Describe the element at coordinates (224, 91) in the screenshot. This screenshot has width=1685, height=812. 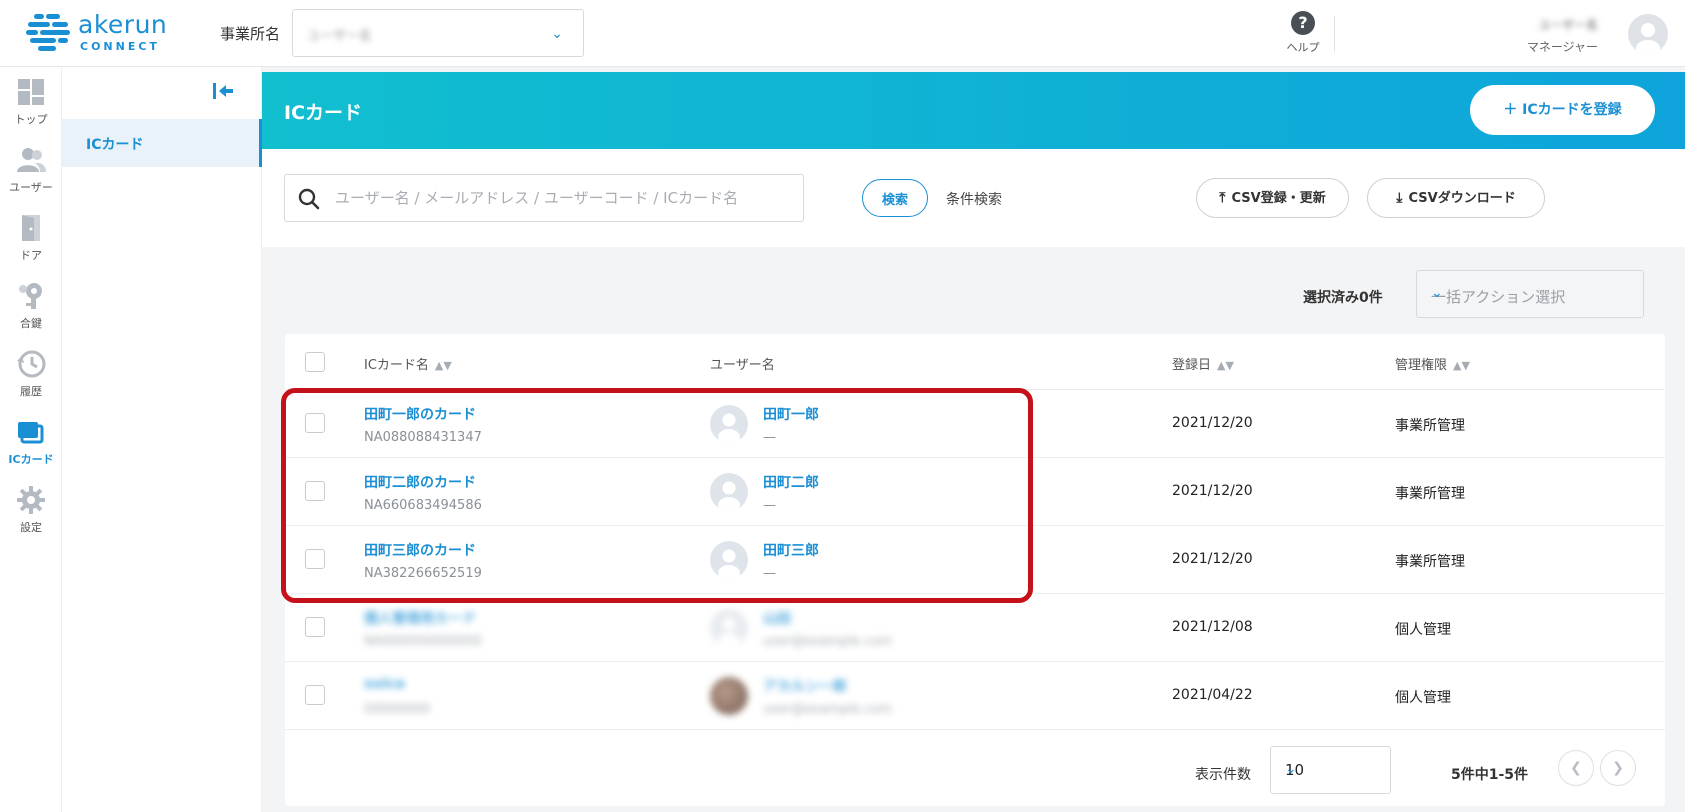
I see `collapse-sidebar-icon` at that location.